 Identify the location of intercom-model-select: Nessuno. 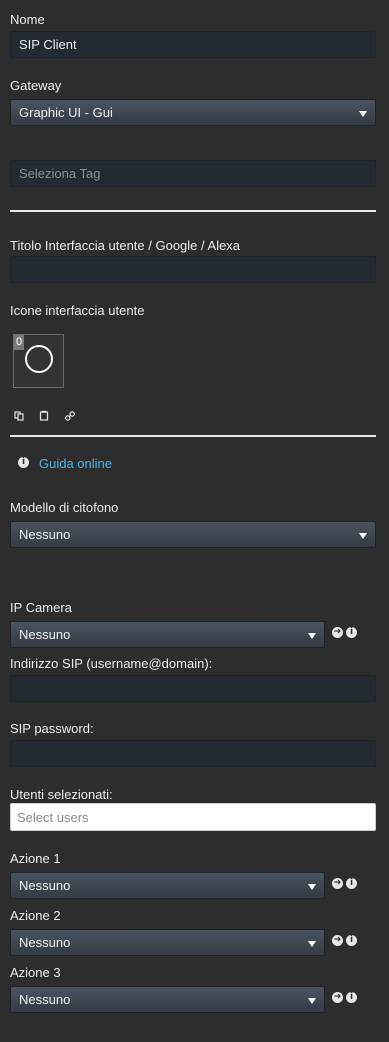
(193, 534).